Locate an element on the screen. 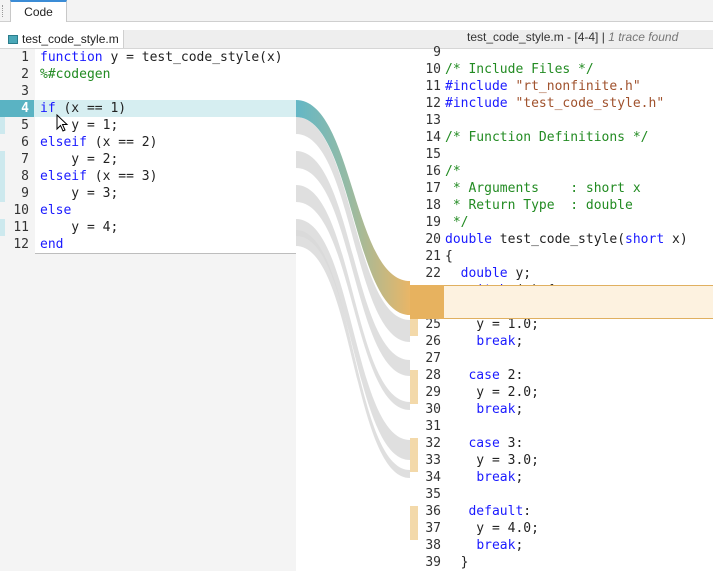 The height and width of the screenshot is (571, 713). inactive-trace-ribbon is located at coordinates (353, 339).